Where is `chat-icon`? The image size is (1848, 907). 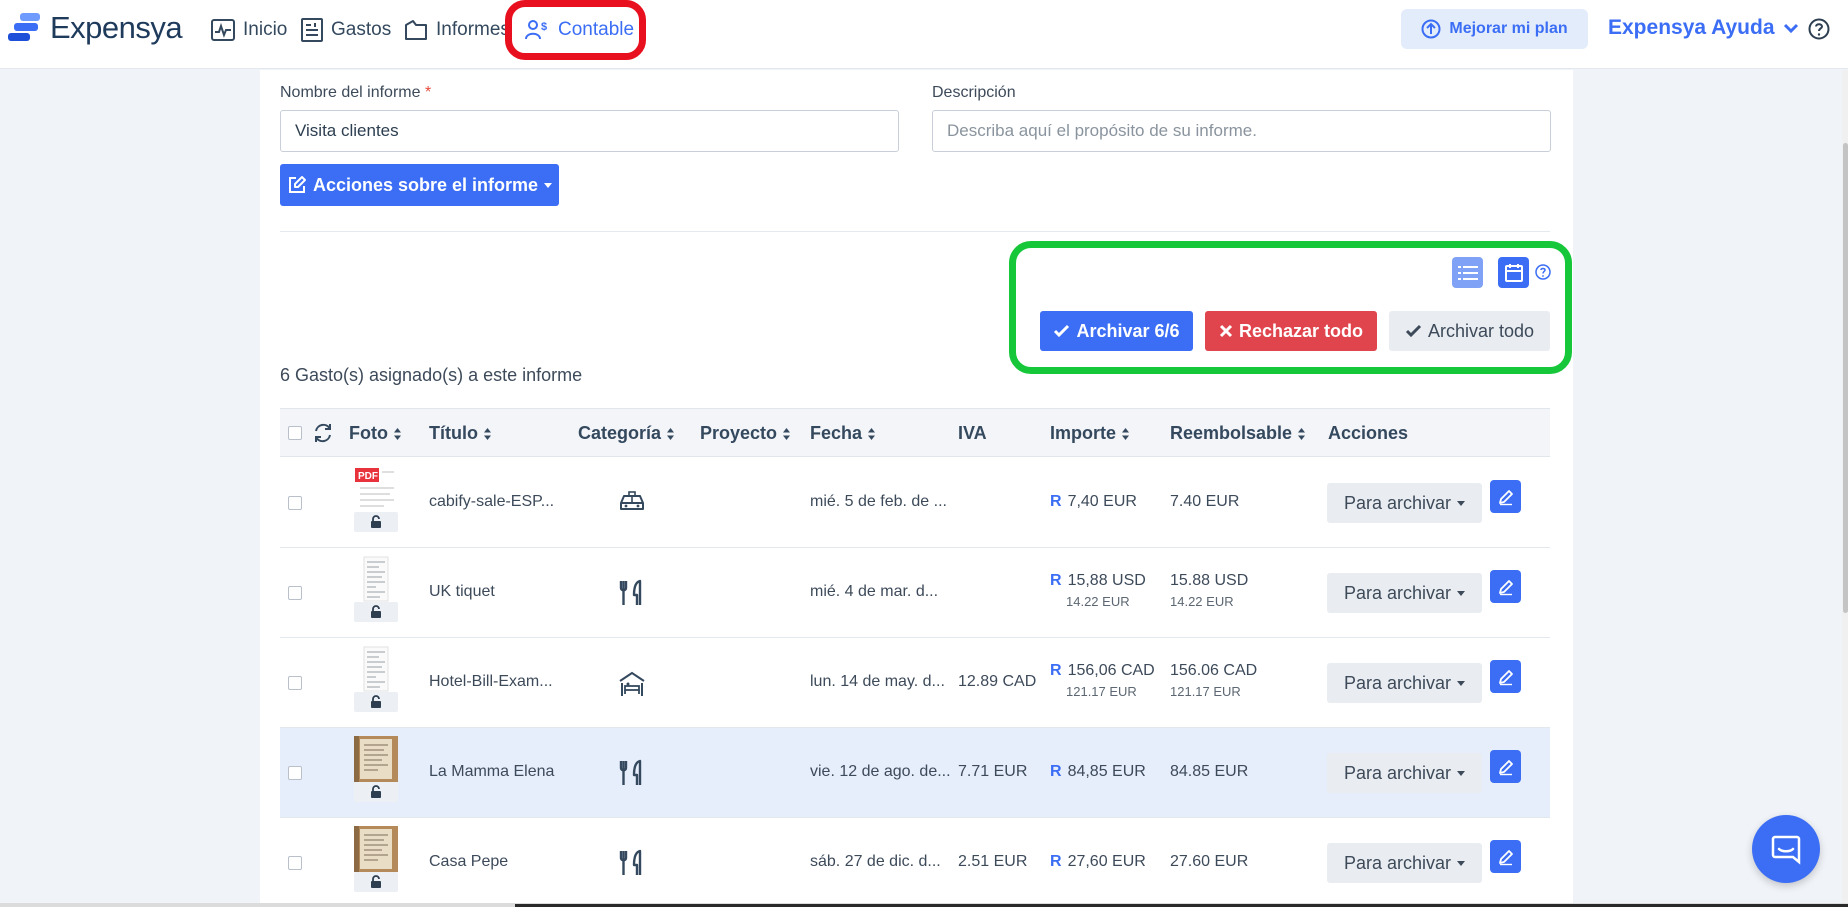
chat-icon is located at coordinates (1786, 850).